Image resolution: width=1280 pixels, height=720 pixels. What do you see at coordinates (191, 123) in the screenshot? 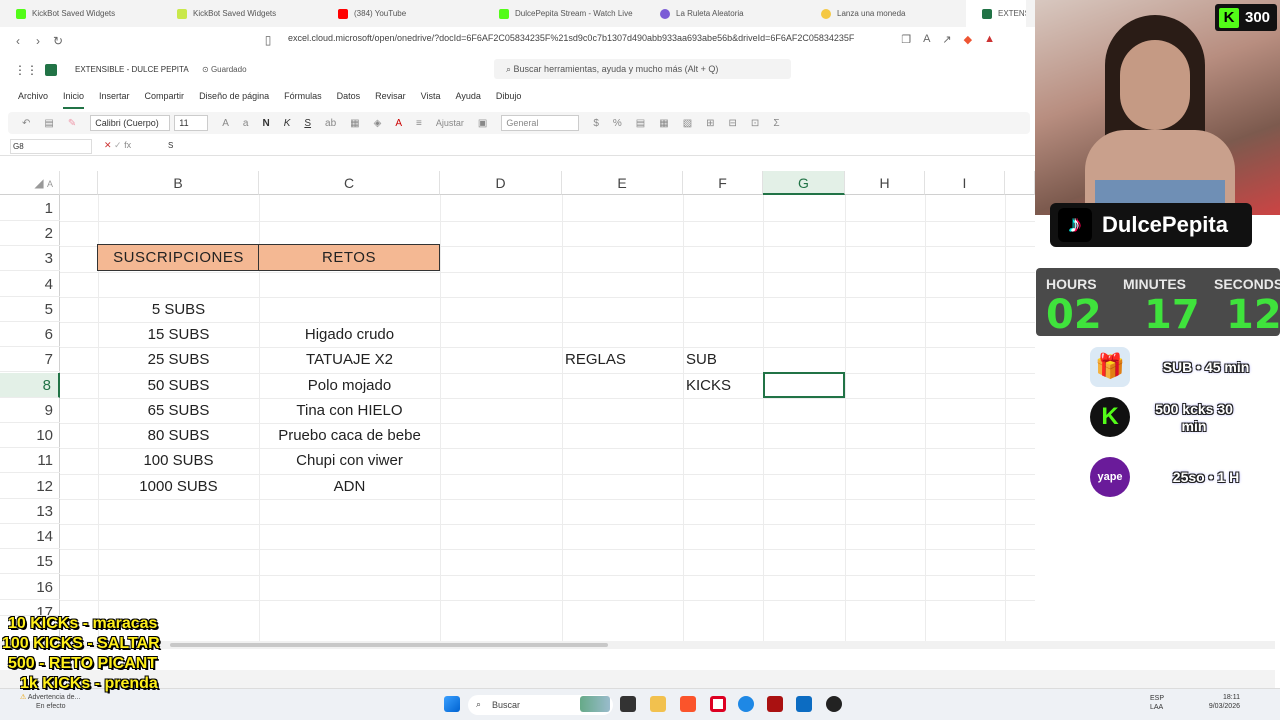
I see `font-size-select: 11` at bounding box center [191, 123].